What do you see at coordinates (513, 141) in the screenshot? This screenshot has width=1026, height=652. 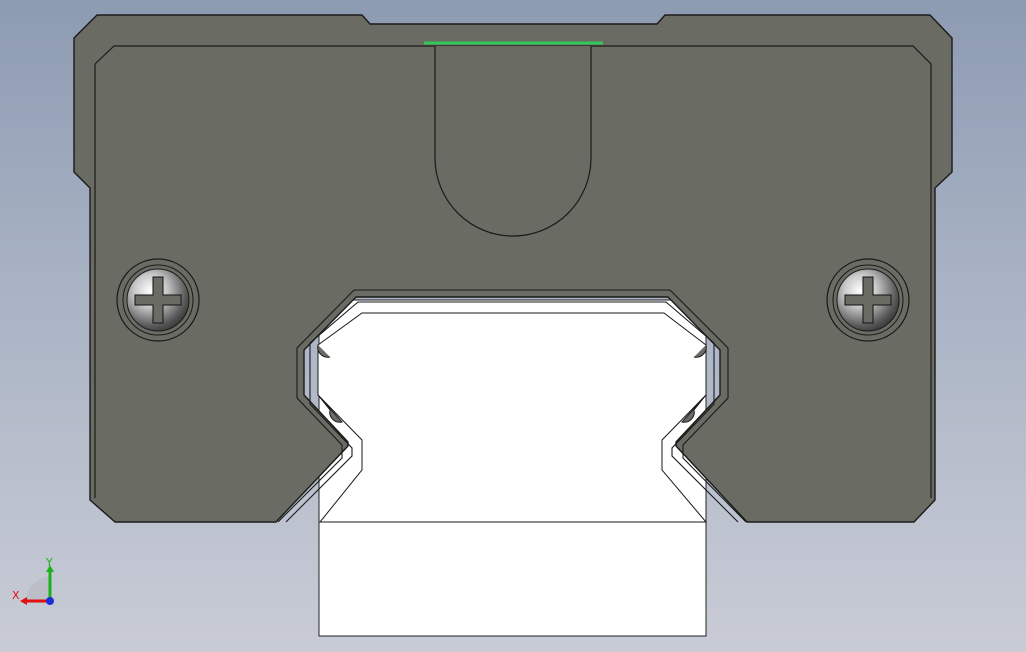 I see `lube-port` at bounding box center [513, 141].